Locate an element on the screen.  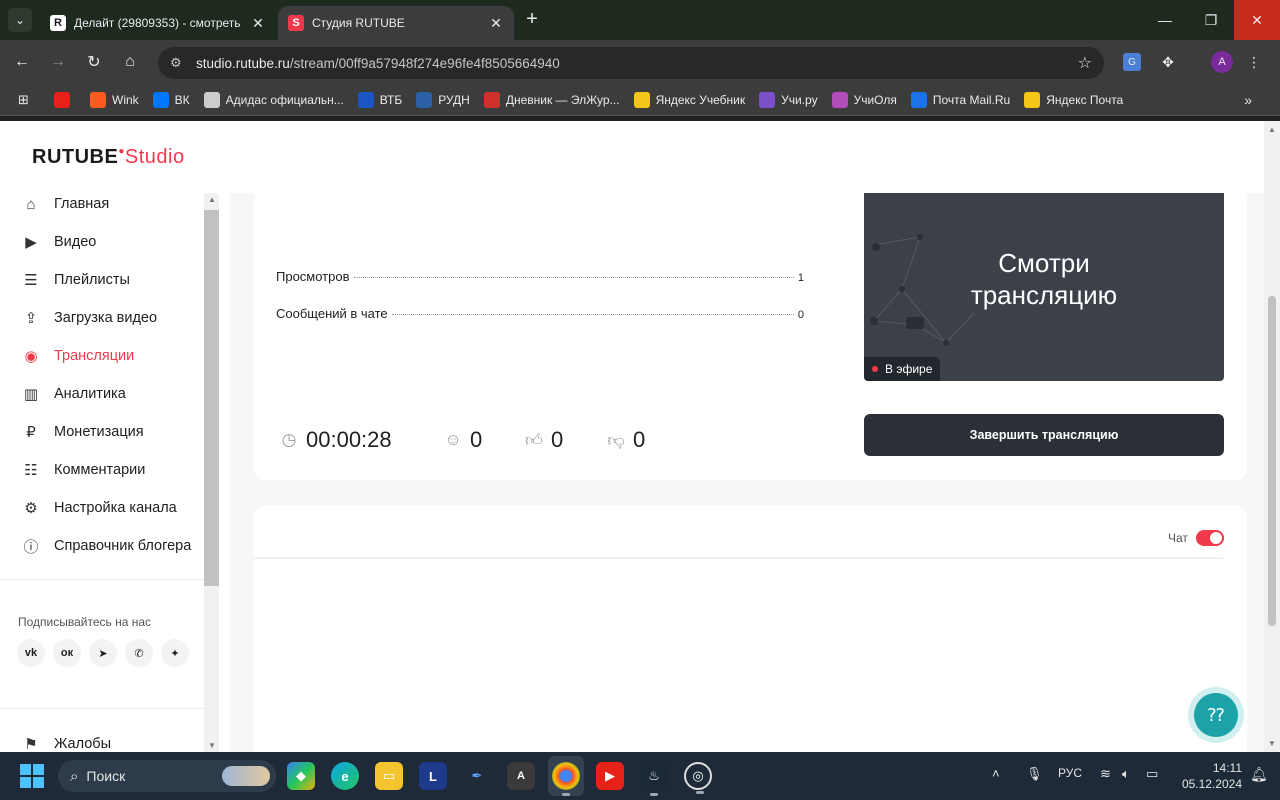
translate-button: G is located at coordinates (1132, 62).